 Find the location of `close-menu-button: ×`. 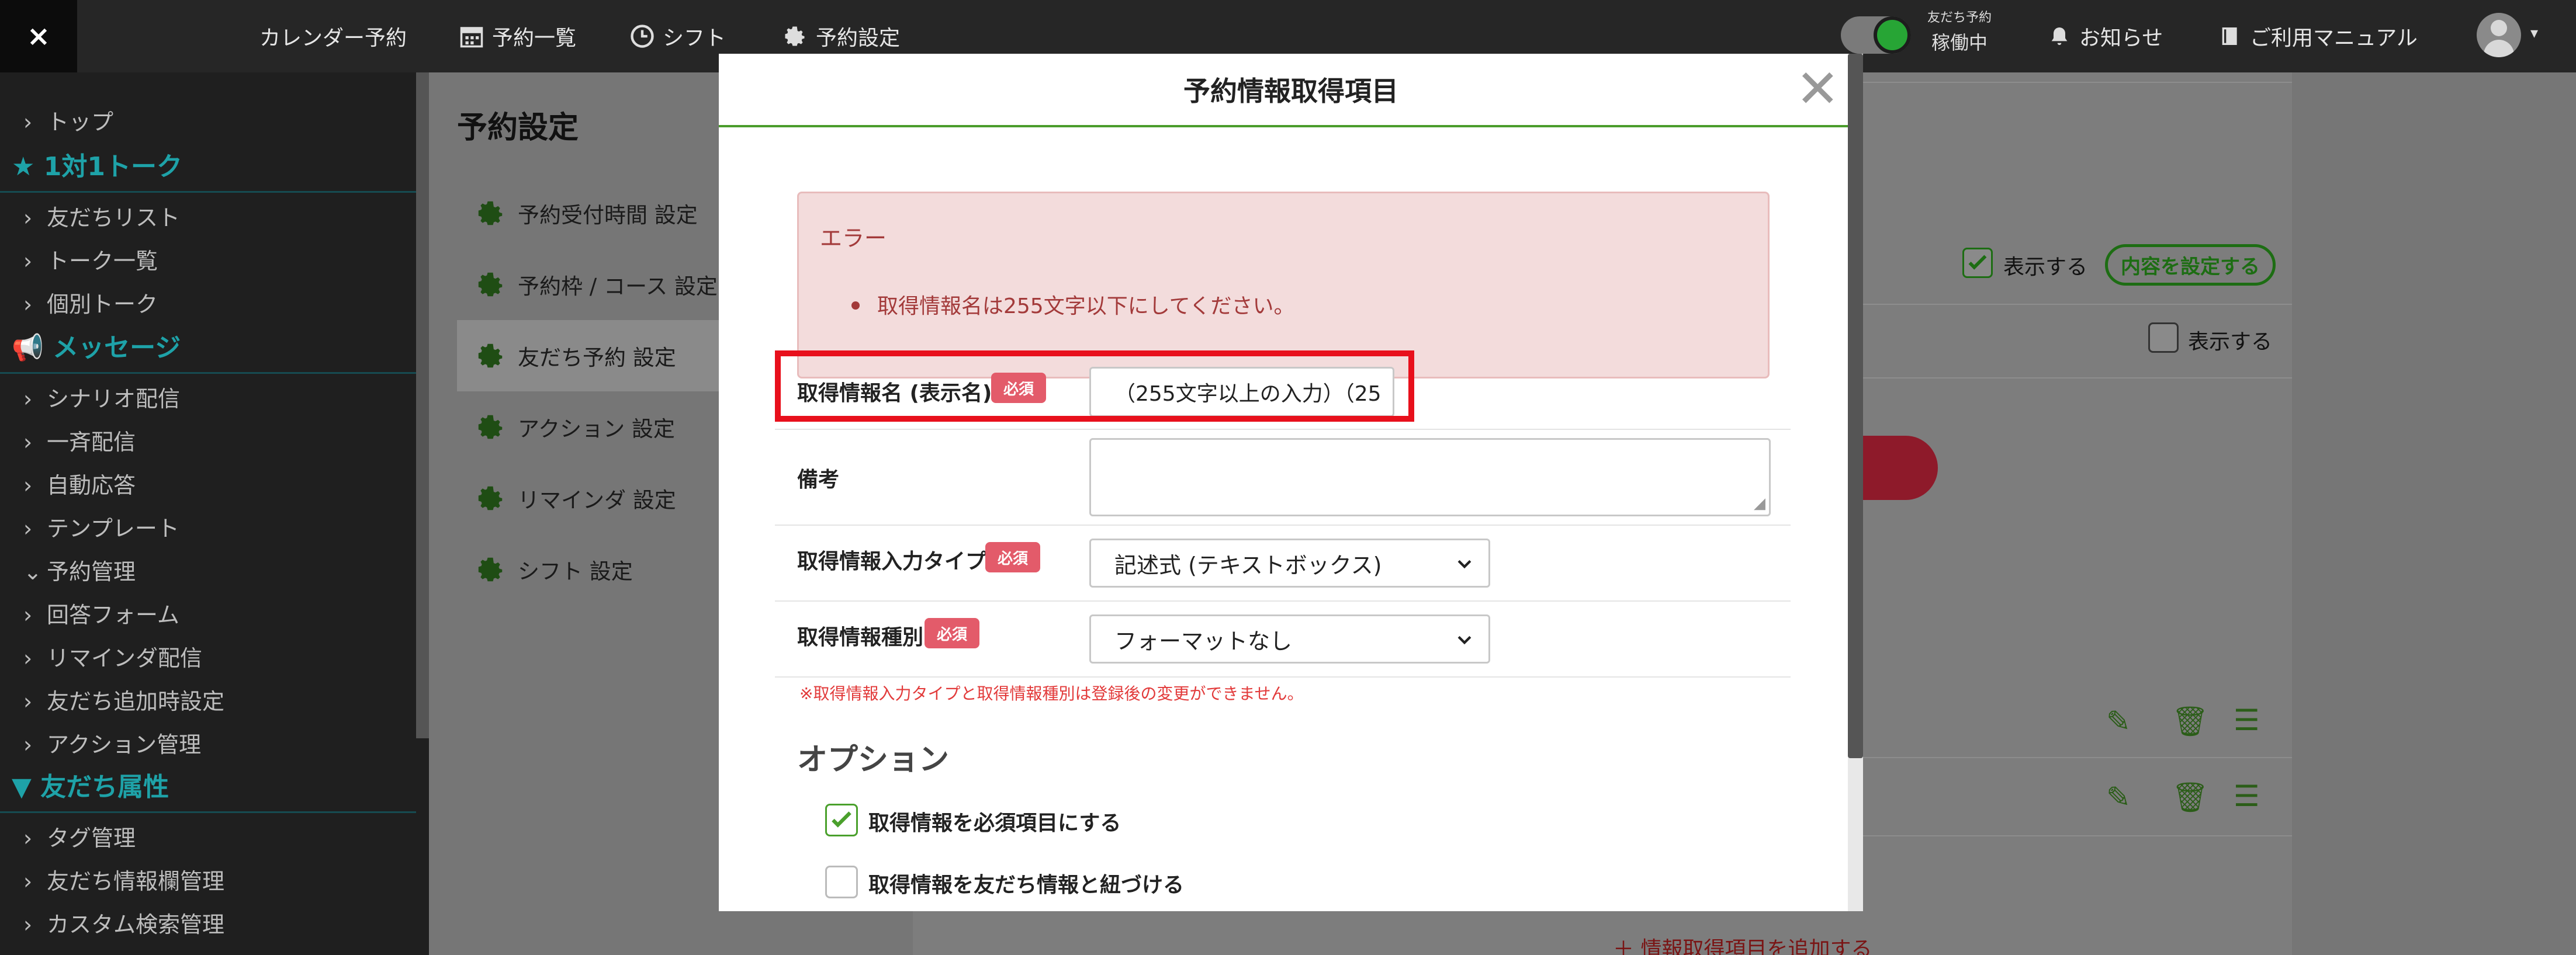

close-menu-button: × is located at coordinates (38, 36).